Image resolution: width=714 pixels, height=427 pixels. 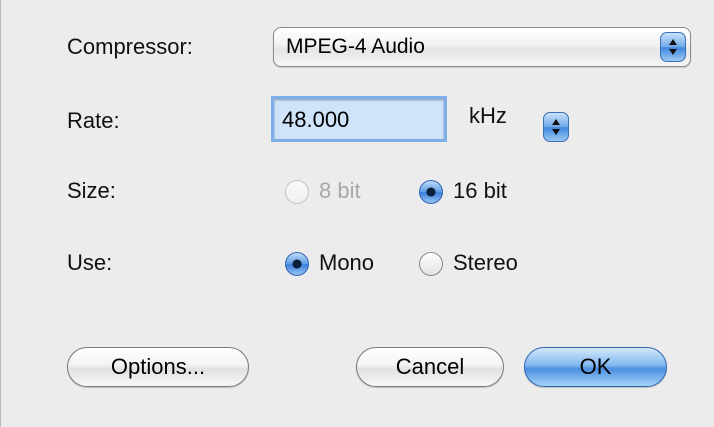 I want to click on rate-field: 48.000, so click(x=359, y=119).